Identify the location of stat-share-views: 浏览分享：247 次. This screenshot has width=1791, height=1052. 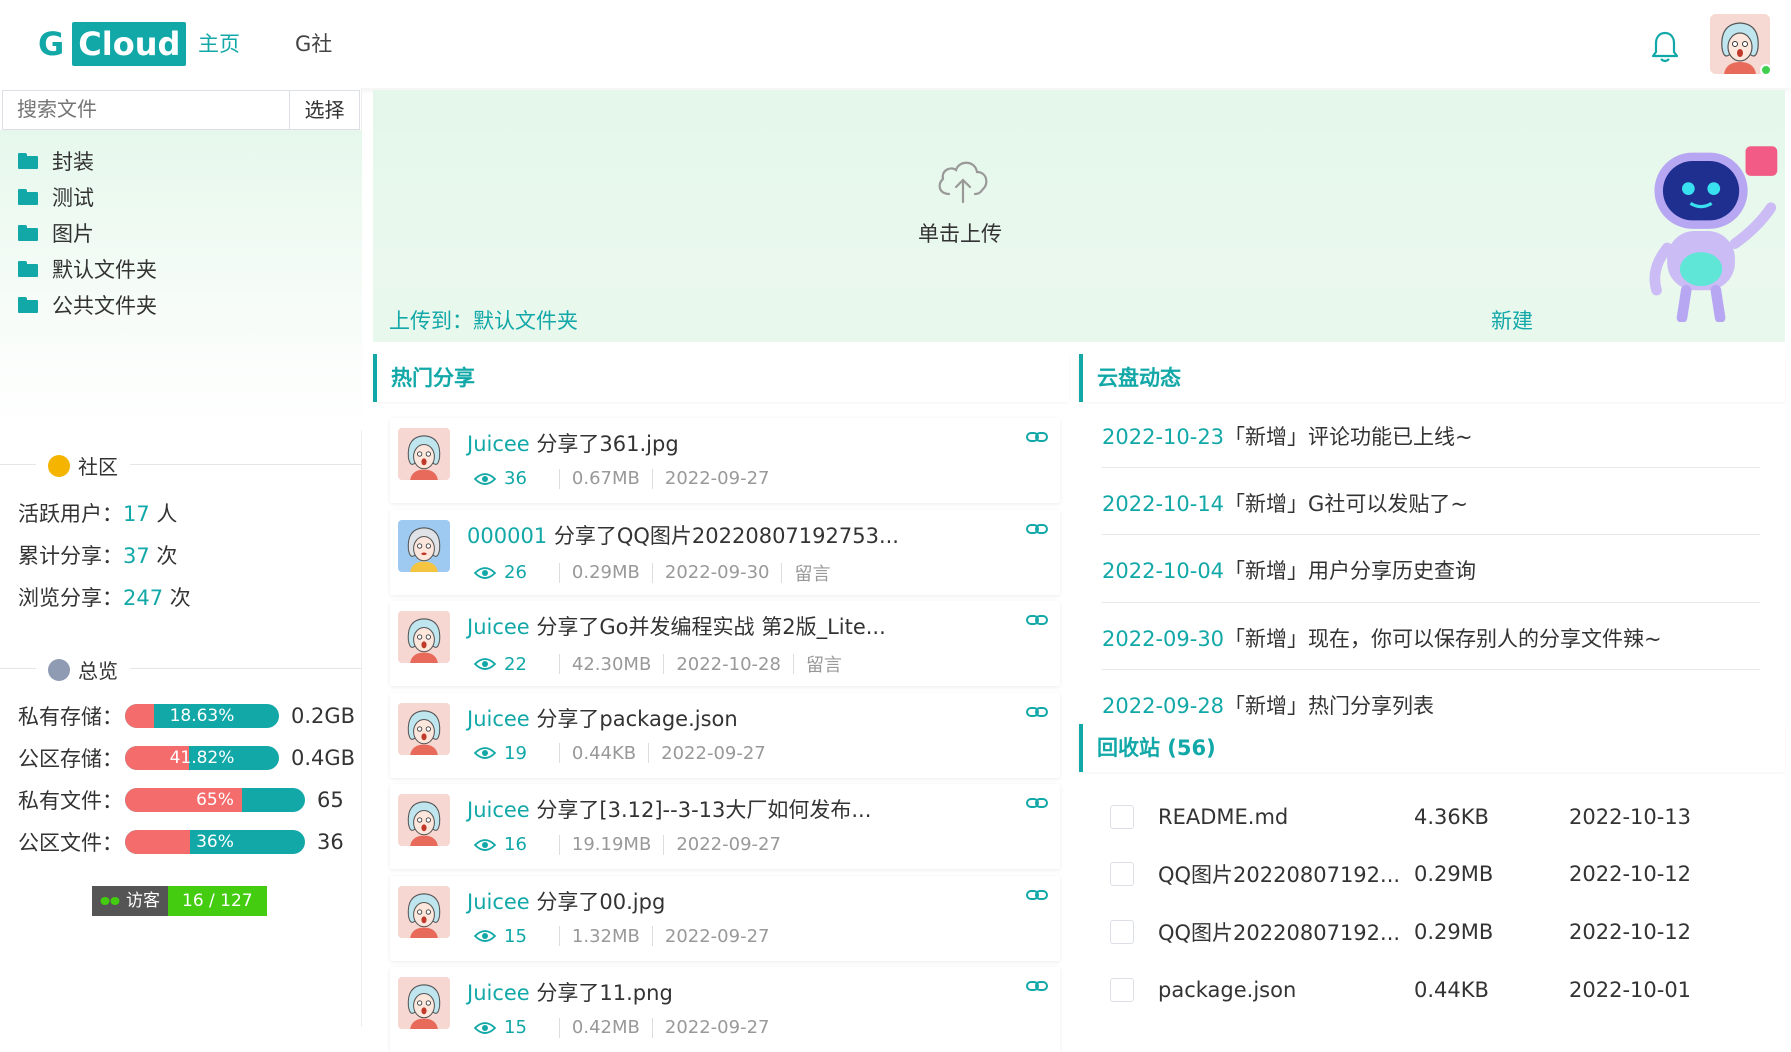
(104, 598).